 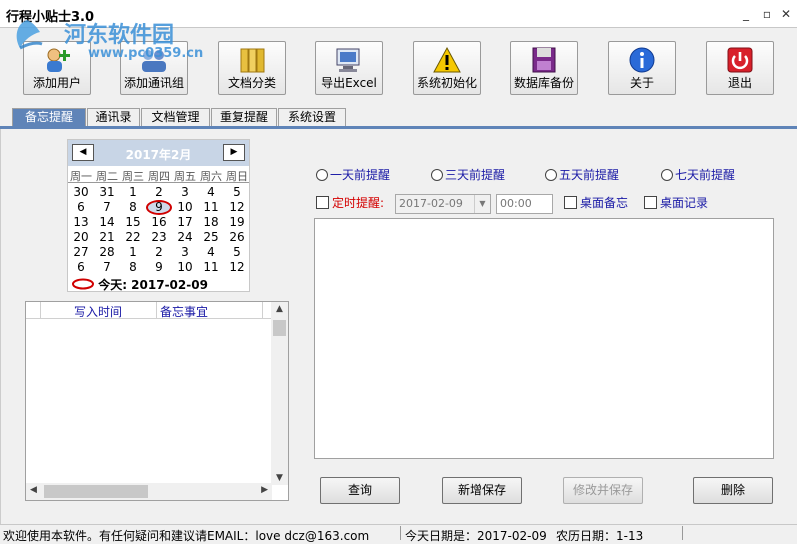 I want to click on radio-five-days-before: 五天前提醒, so click(x=582, y=174).